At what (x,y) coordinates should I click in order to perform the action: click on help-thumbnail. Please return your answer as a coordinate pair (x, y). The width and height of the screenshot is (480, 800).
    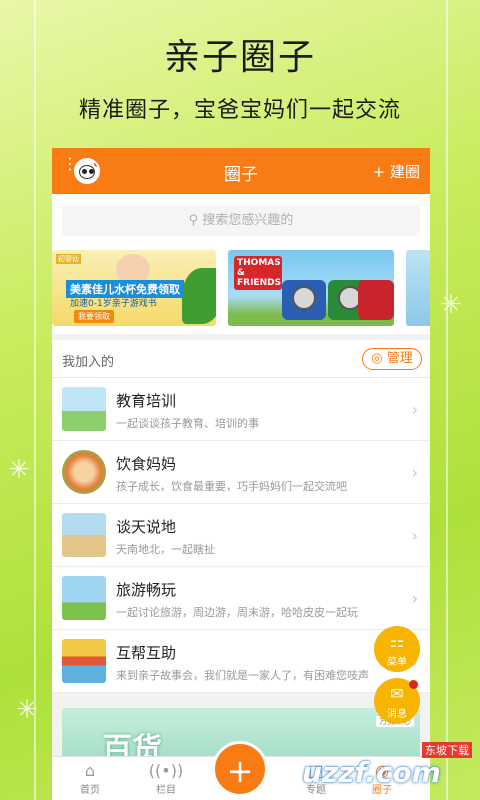
    Looking at the image, I should click on (84, 661).